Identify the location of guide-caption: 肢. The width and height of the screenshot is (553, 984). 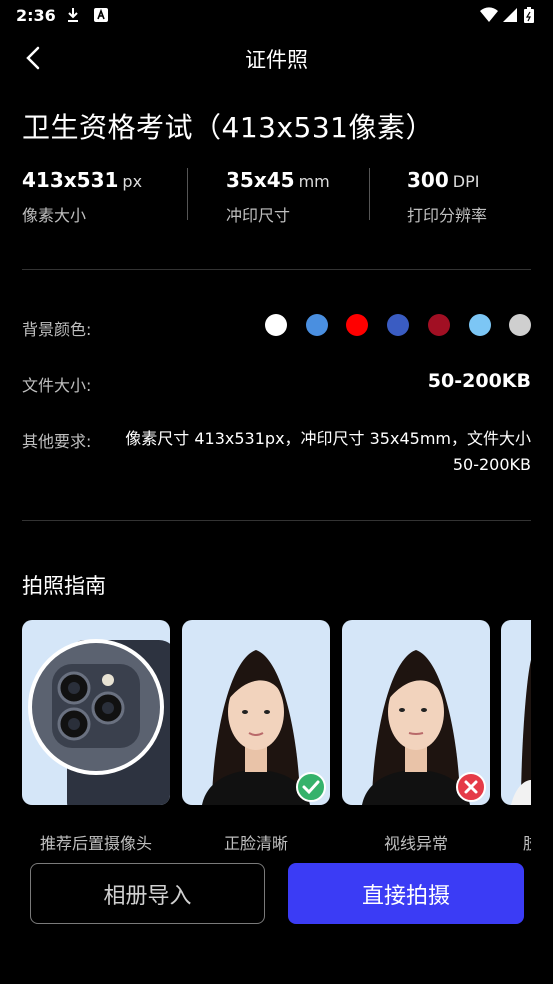
(516, 842).